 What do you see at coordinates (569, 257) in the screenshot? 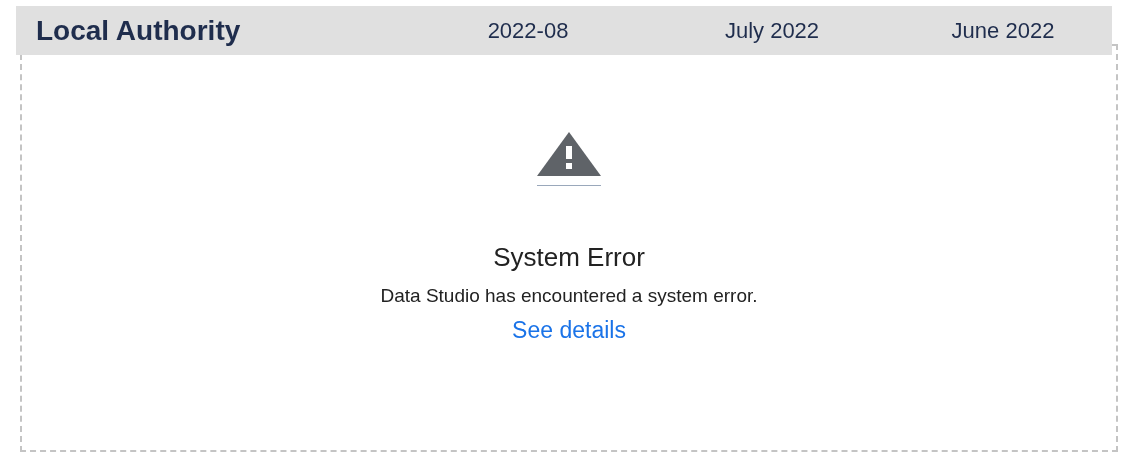
I see `error-title: System Error` at bounding box center [569, 257].